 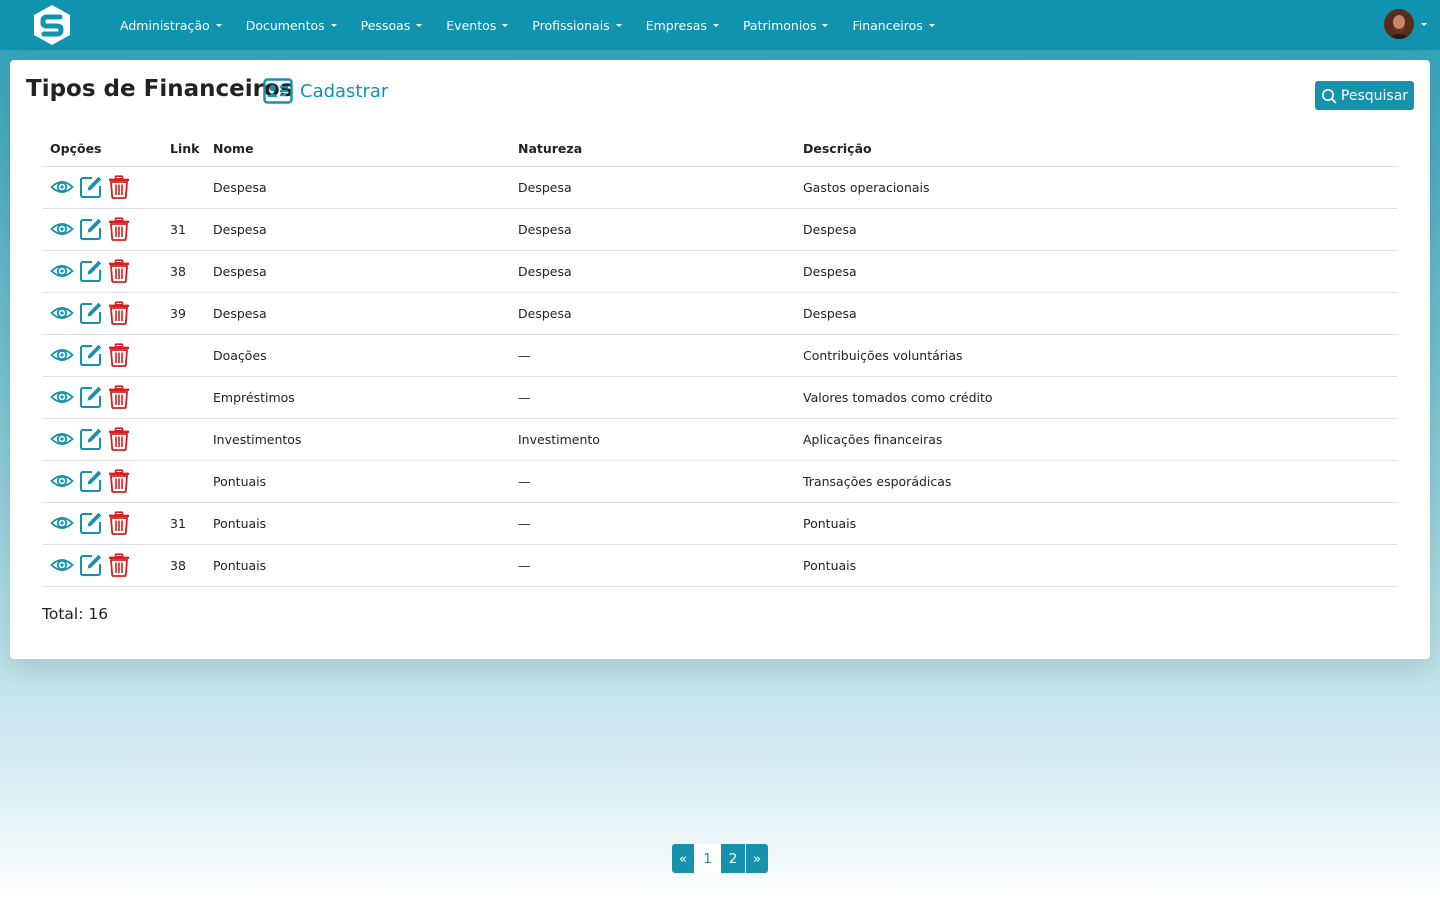 I want to click on cell-descricao: Gastos operacionais, so click(x=866, y=187).